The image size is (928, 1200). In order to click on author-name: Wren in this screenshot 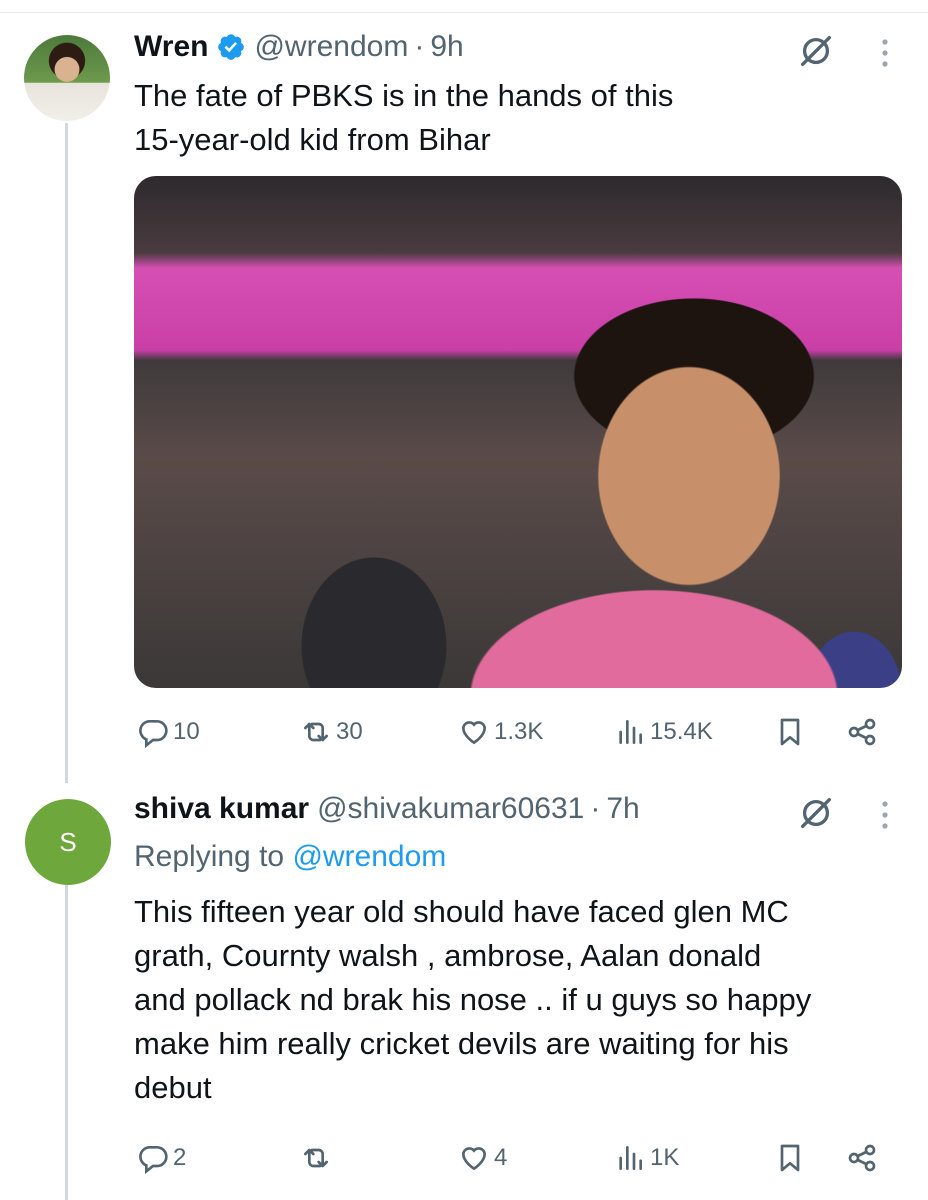, I will do `click(171, 47)`.